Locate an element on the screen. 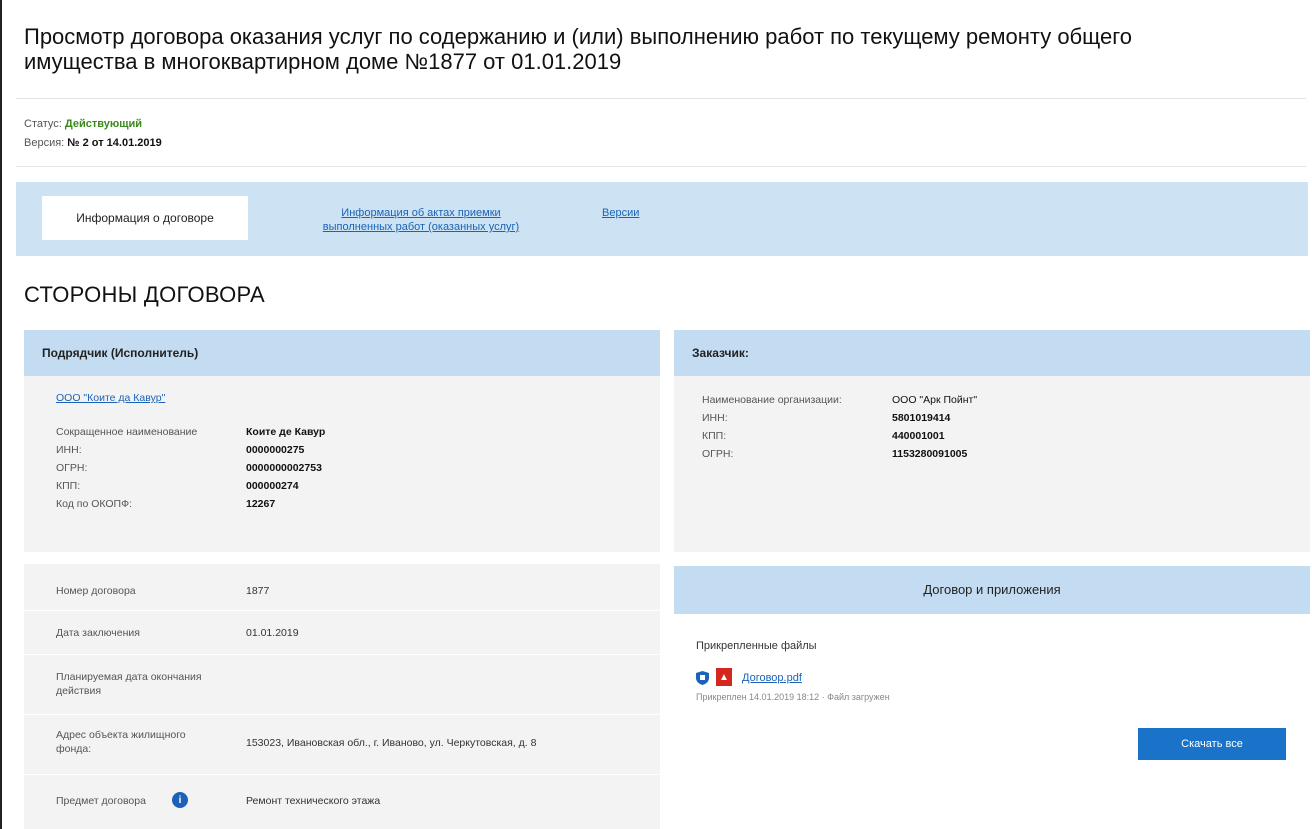 The height and width of the screenshot is (829, 1312). contract-row-label: Номер договора is located at coordinates (96, 591).